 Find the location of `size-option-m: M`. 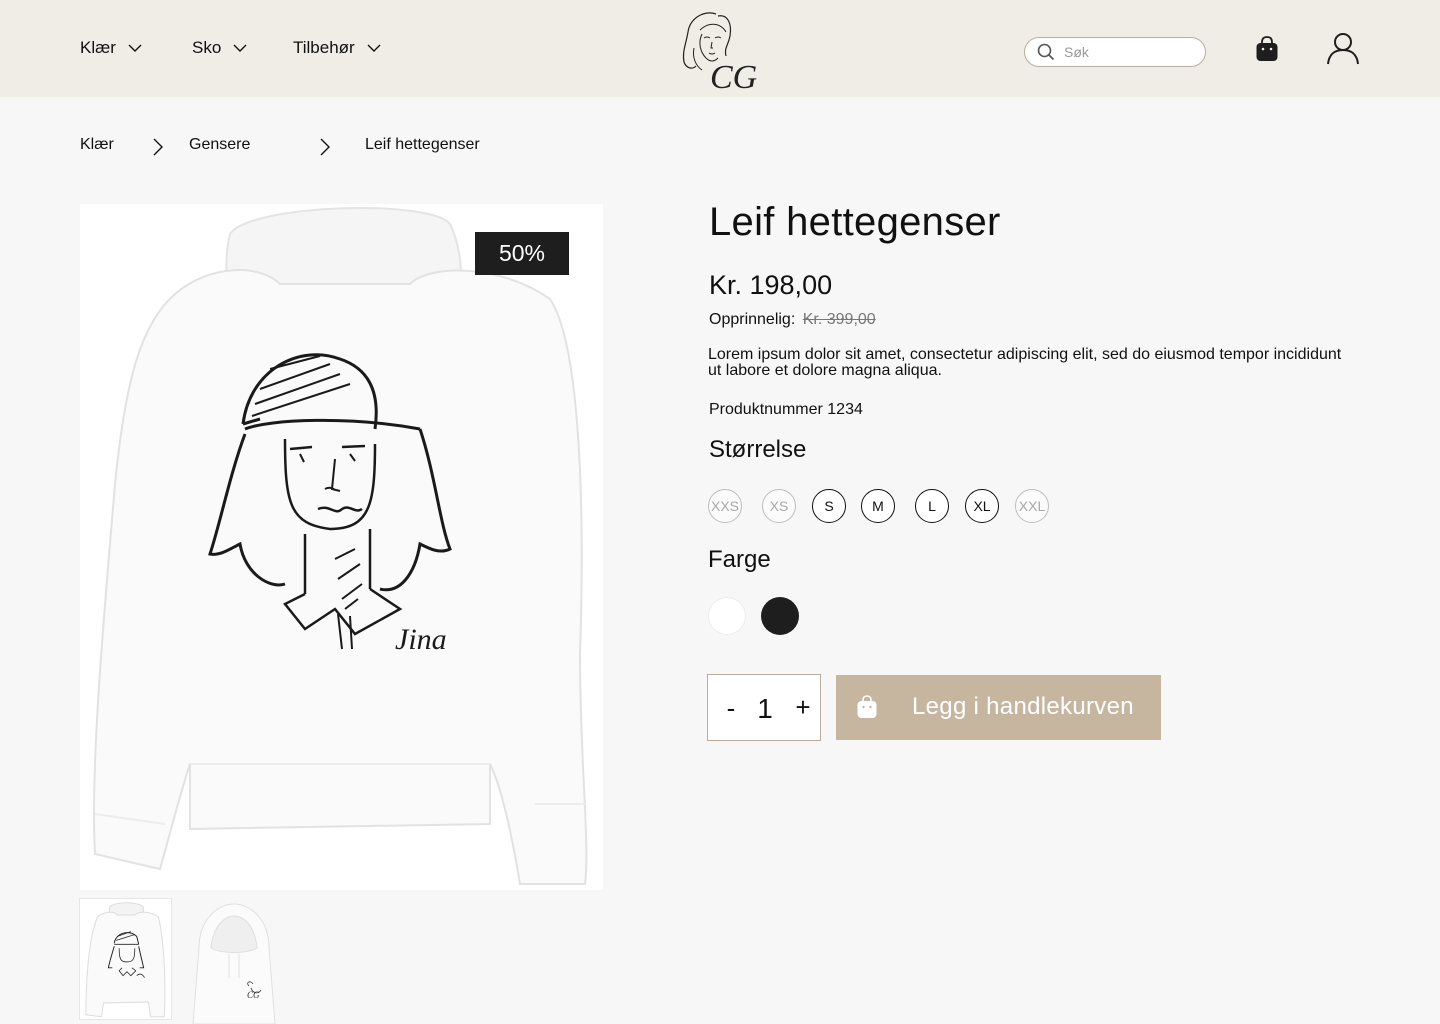

size-option-m: M is located at coordinates (878, 506).